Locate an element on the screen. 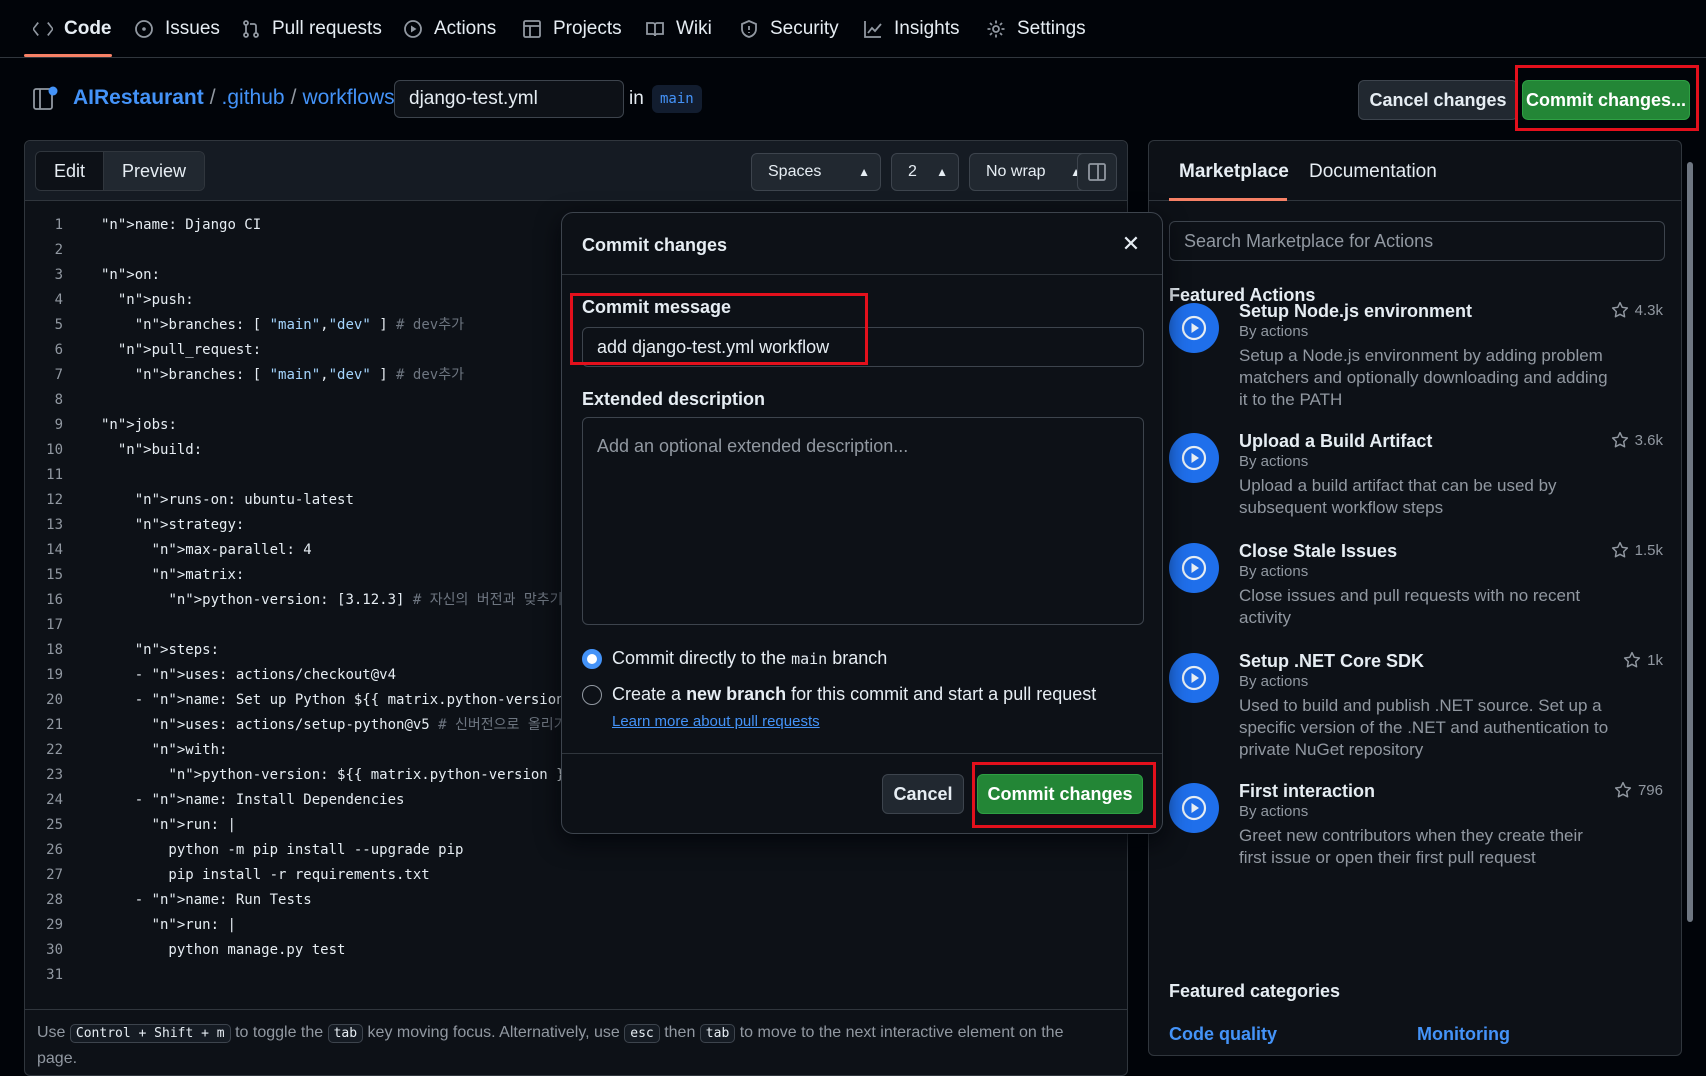  star-count: 1.5k is located at coordinates (1648, 550).